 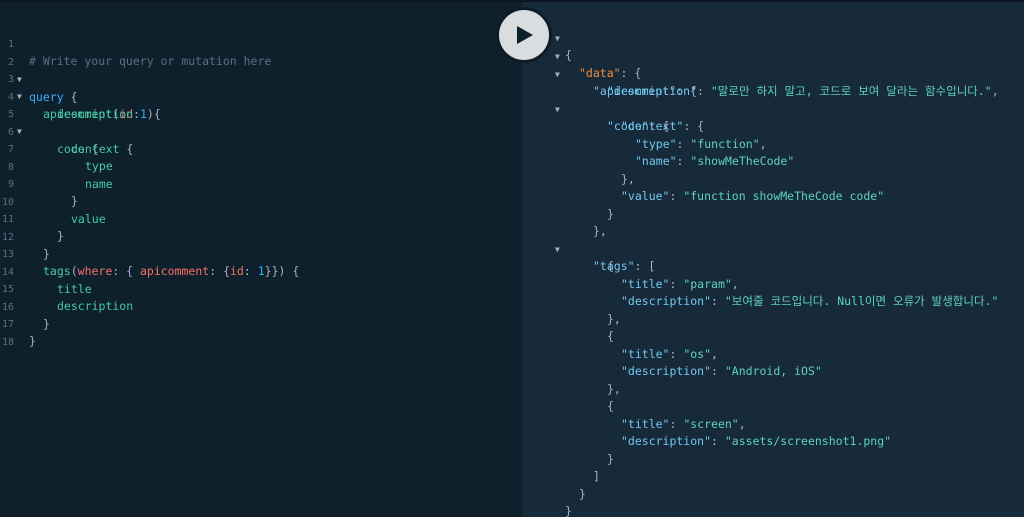 I want to click on key-value: "value", so click(x=645, y=195).